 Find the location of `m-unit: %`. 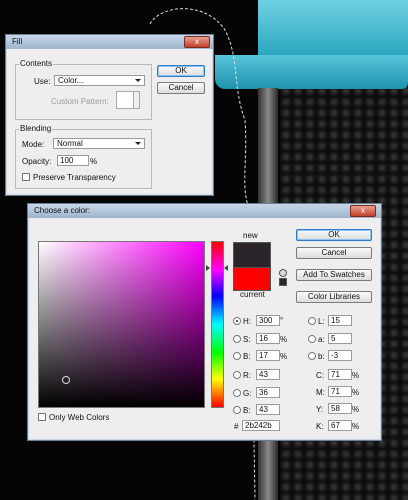

m-unit: % is located at coordinates (356, 392).